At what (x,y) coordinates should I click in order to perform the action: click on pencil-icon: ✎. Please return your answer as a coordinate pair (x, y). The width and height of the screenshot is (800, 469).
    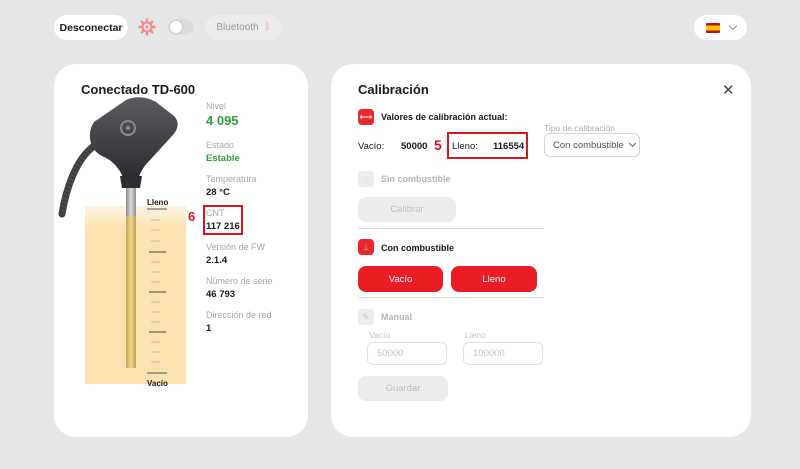
    Looking at the image, I should click on (366, 317).